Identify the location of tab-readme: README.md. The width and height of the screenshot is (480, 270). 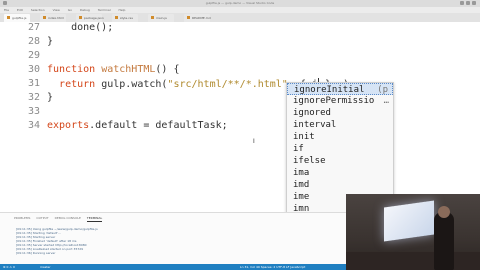
(197, 18).